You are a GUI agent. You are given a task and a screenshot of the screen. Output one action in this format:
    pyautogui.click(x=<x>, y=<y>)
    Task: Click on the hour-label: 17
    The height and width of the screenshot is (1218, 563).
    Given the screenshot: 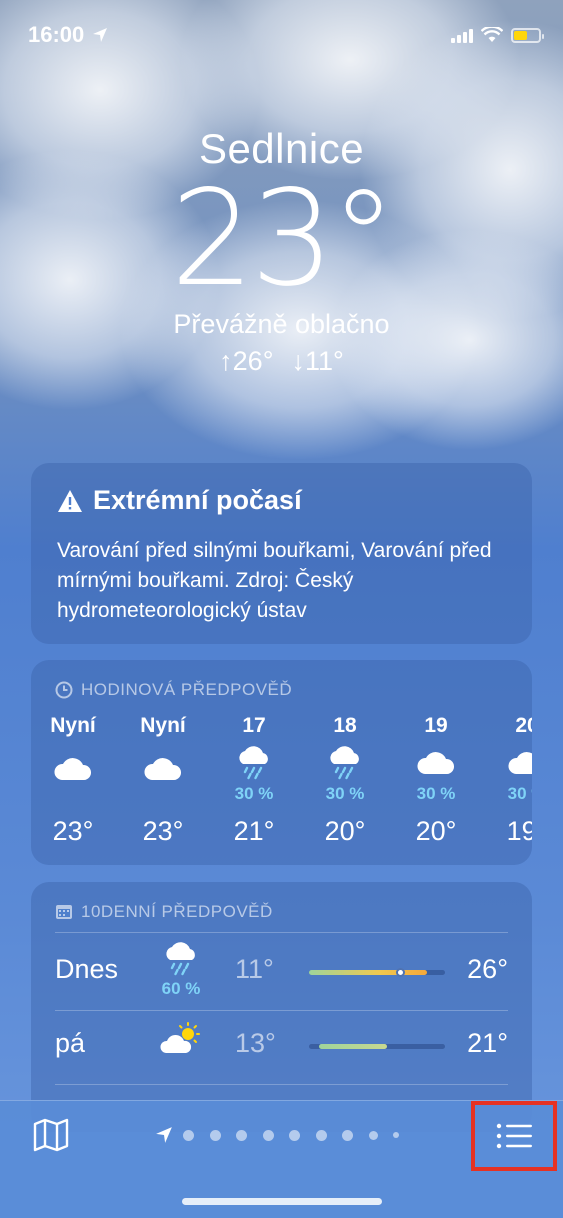 What is the action you would take?
    pyautogui.click(x=254, y=725)
    